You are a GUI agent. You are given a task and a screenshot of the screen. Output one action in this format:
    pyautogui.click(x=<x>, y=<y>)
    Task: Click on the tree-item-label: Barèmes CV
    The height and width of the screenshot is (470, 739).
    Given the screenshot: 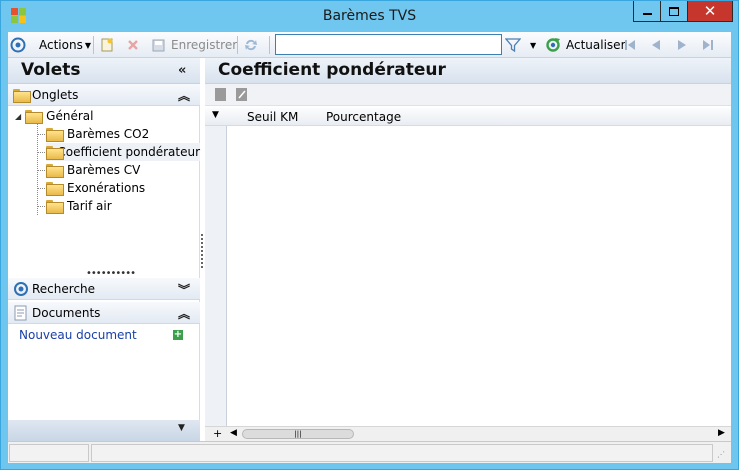 What is the action you would take?
    pyautogui.click(x=104, y=170)
    